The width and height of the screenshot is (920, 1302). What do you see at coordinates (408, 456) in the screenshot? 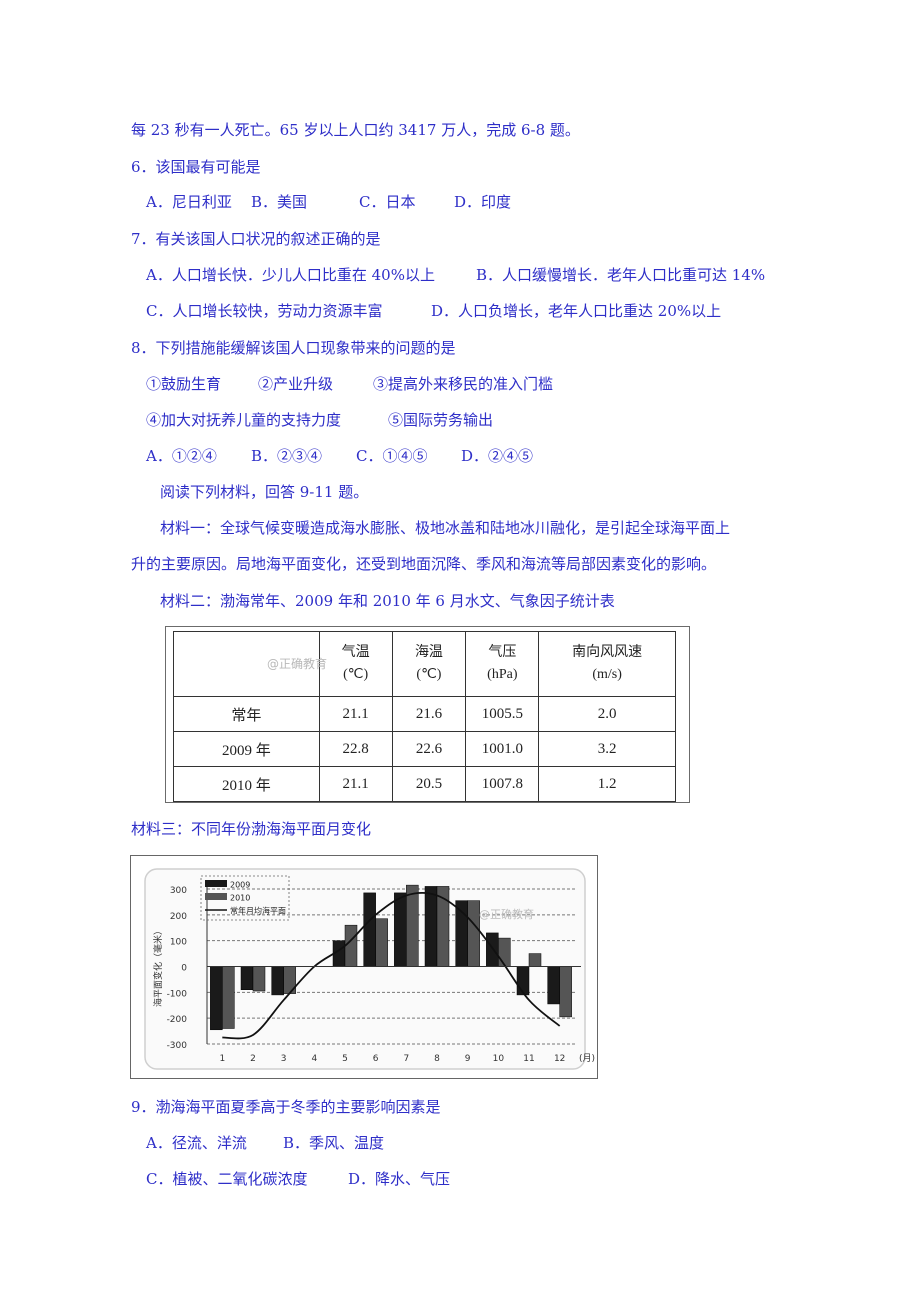
I see `q8-option-c: C．①④⑤` at bounding box center [408, 456].